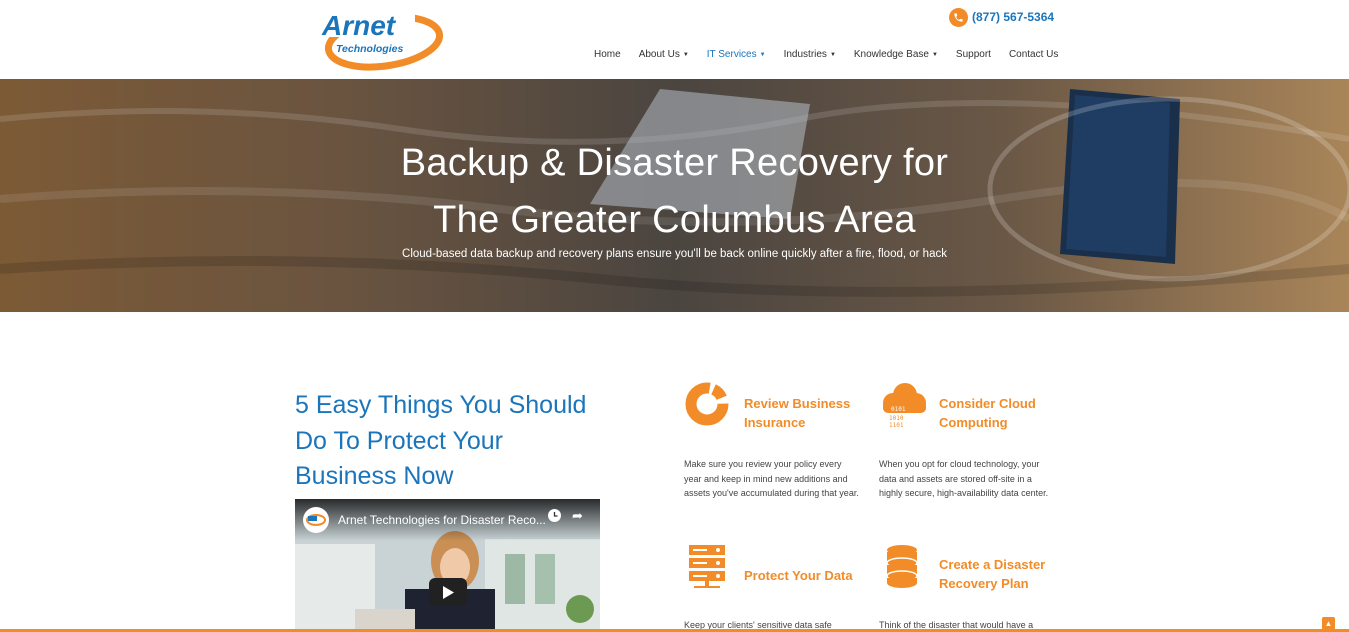  I want to click on phone-link: (877) 567-5364, so click(1001, 17).